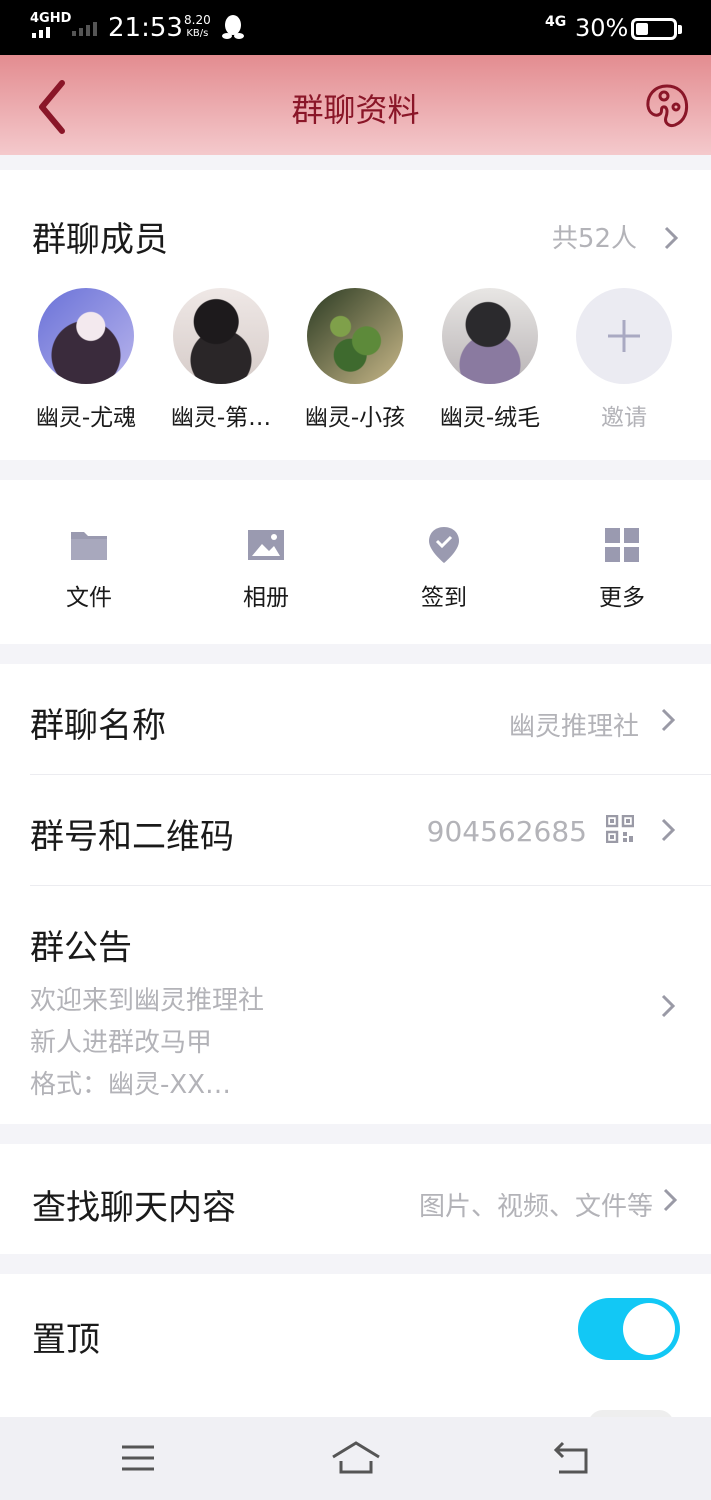 This screenshot has width=711, height=1500. What do you see at coordinates (573, 727) in the screenshot?
I see `group-name-value: 幽灵推理社` at bounding box center [573, 727].